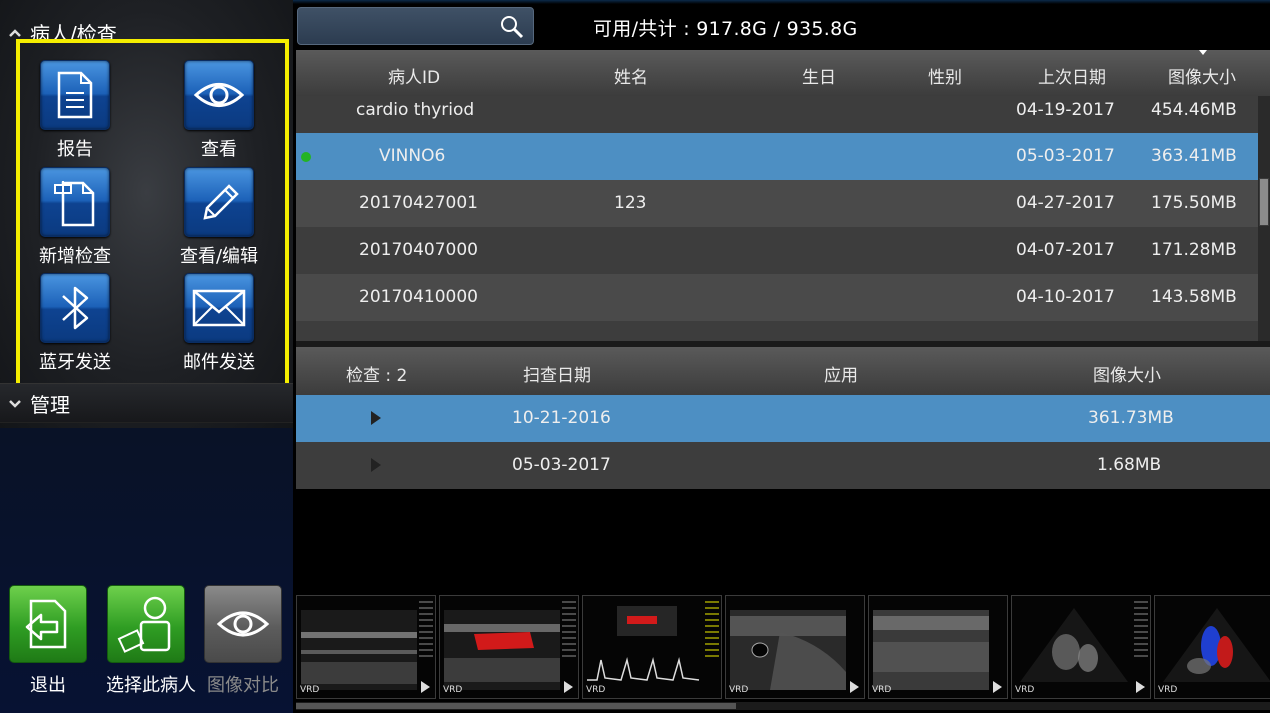 The width and height of the screenshot is (1270, 713). I want to click on thumbnail-scrollbar, so click(783, 706).